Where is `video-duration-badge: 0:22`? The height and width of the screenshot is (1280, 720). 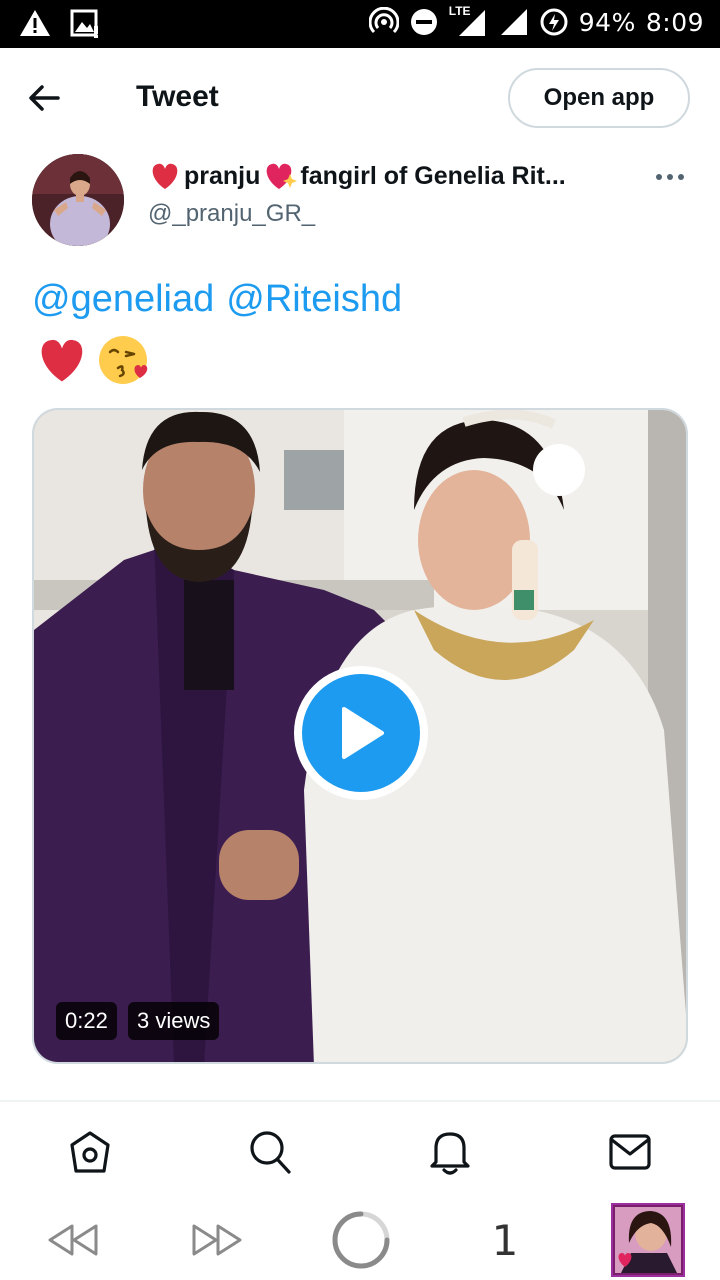 video-duration-badge: 0:22 is located at coordinates (86, 1021).